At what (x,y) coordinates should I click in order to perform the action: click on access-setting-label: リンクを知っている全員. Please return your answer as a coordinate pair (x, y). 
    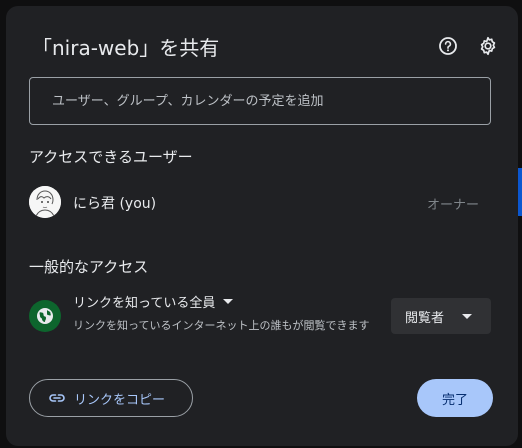
    Looking at the image, I should click on (144, 303).